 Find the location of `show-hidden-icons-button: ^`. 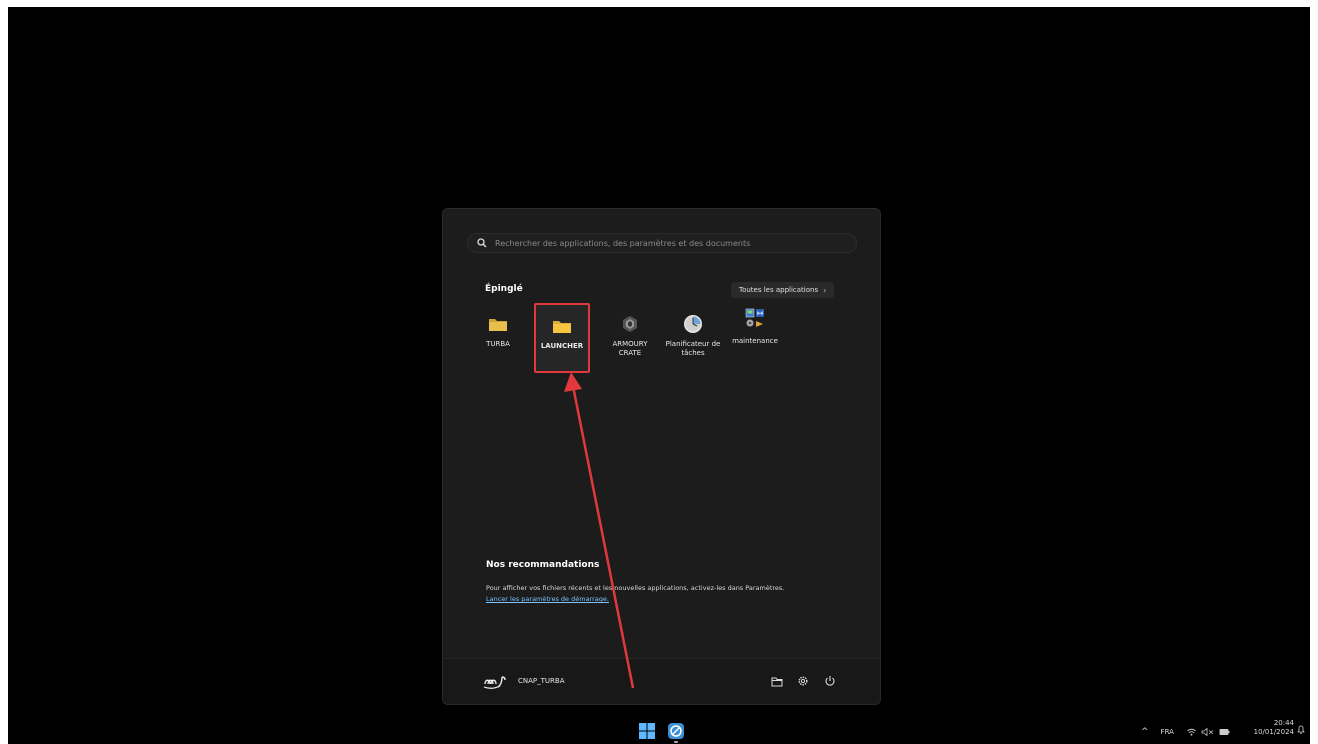

show-hidden-icons-button: ^ is located at coordinates (1145, 732).